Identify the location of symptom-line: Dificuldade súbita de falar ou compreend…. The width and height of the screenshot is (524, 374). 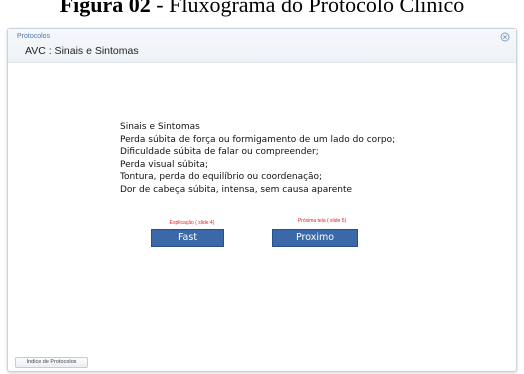
(219, 152).